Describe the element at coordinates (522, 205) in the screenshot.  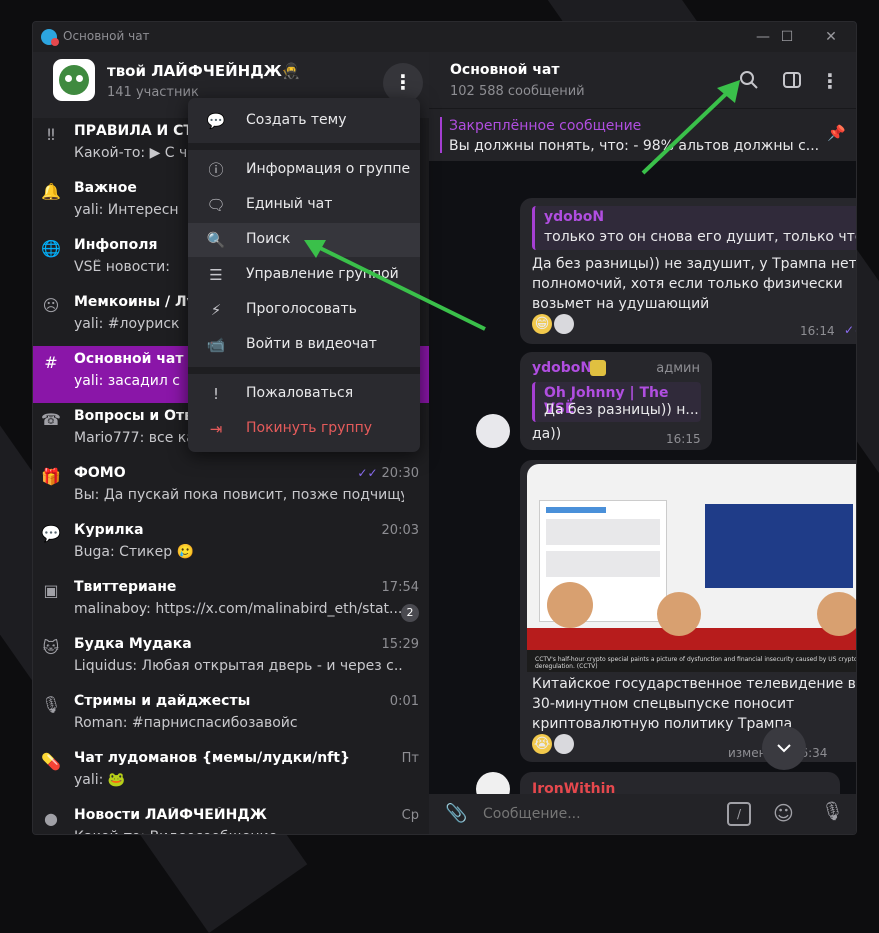
I see `annotation-arrows` at that location.